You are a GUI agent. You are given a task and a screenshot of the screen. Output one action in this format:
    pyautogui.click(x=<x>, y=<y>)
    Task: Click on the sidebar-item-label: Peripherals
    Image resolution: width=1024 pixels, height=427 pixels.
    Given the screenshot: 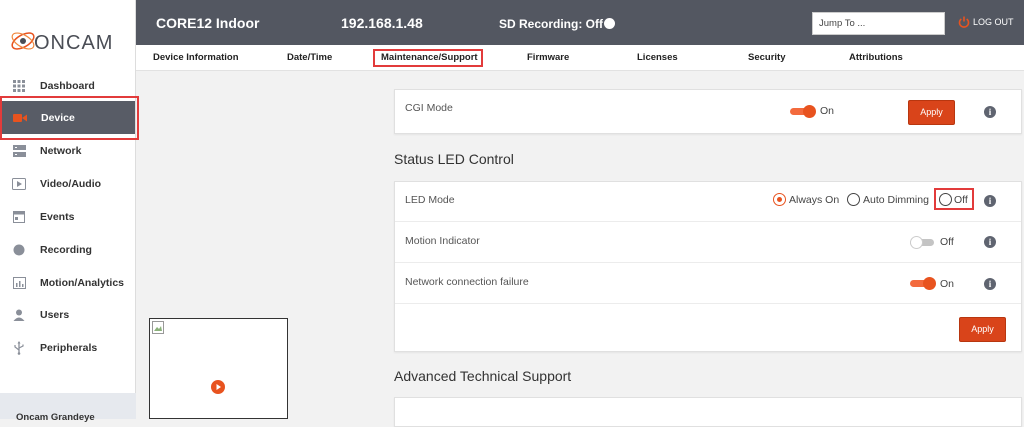 What is the action you would take?
    pyautogui.click(x=69, y=347)
    